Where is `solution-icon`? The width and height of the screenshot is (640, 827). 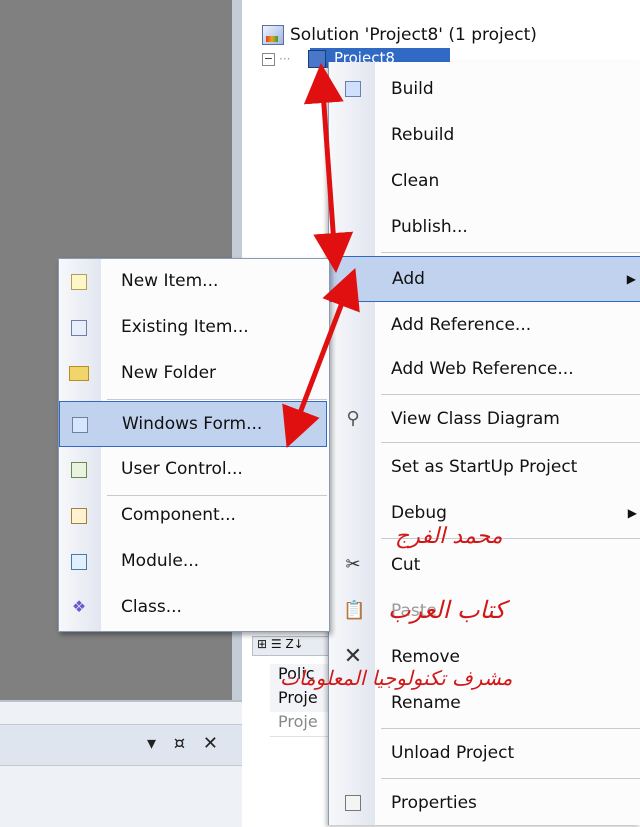
solution-icon is located at coordinates (273, 35).